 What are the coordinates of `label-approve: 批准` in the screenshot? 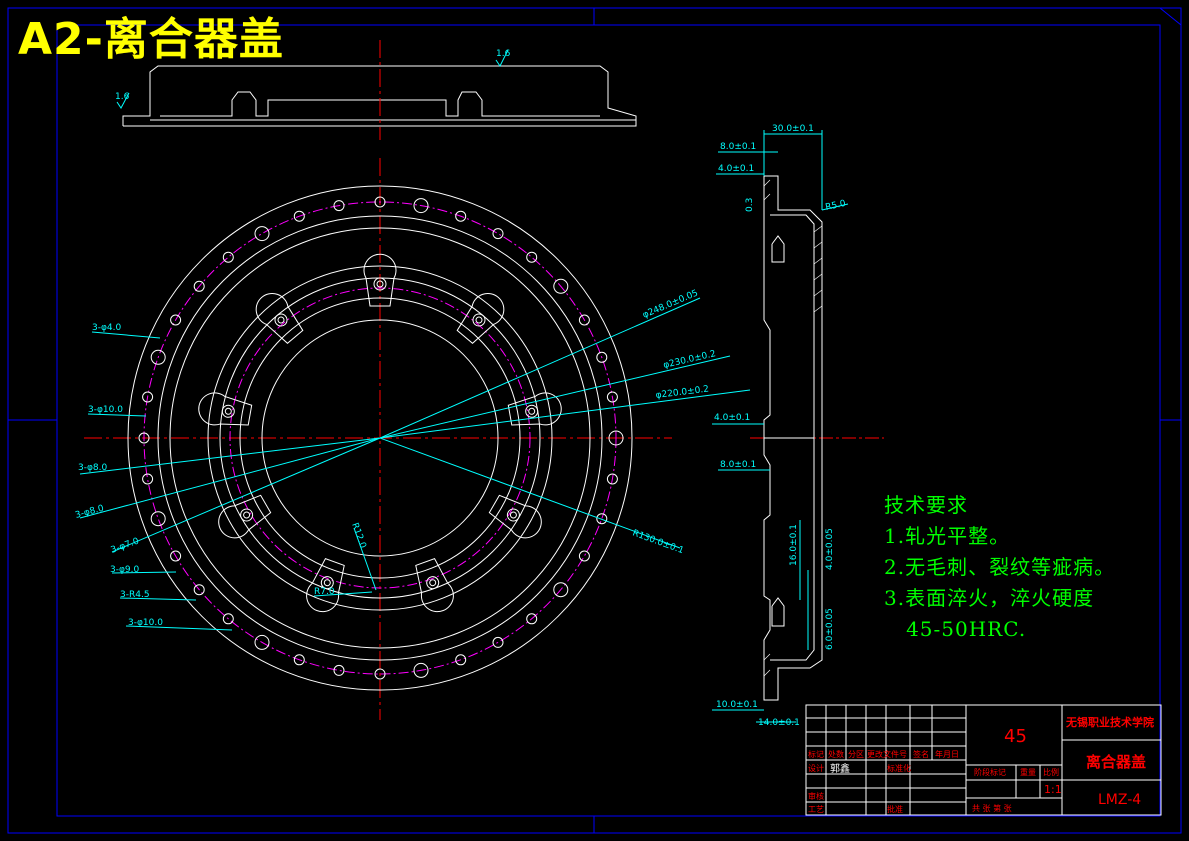 It's located at (895, 809).